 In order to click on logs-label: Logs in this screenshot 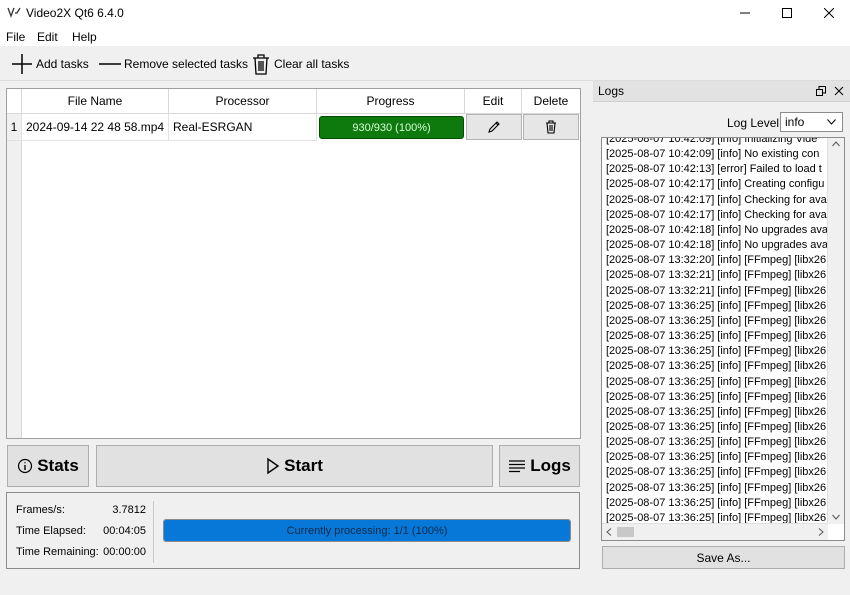, I will do `click(550, 465)`.